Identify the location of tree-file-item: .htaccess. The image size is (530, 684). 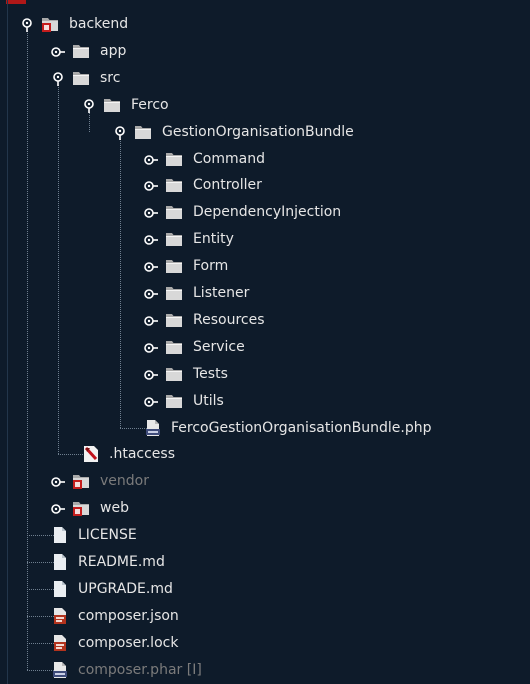
(265, 454).